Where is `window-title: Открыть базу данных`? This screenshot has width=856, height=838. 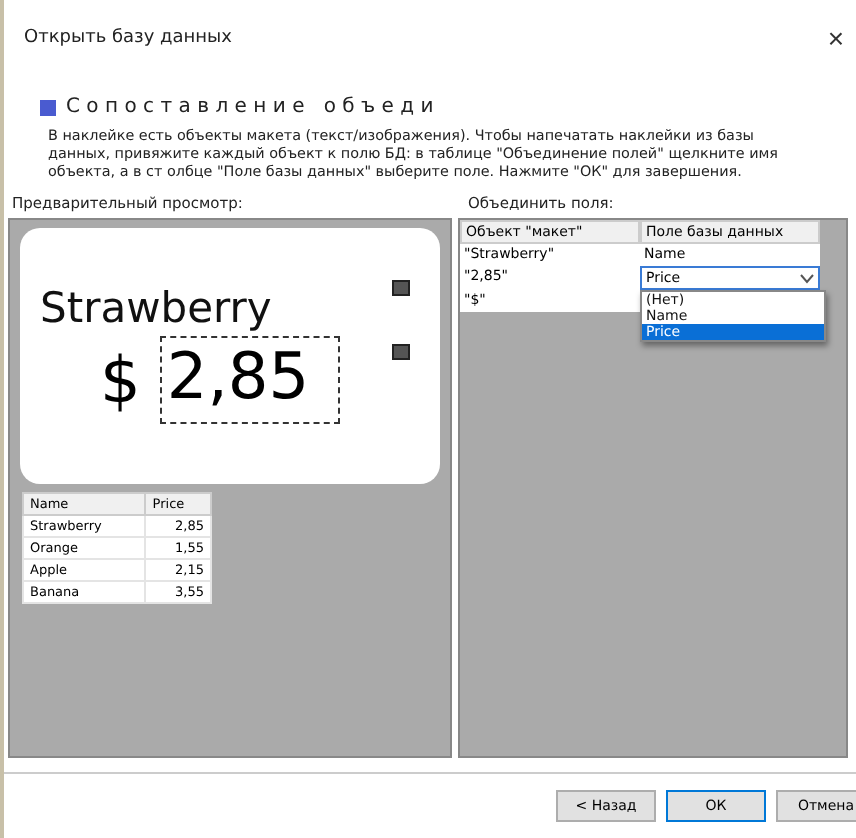 window-title: Открыть базу данных is located at coordinates (128, 38).